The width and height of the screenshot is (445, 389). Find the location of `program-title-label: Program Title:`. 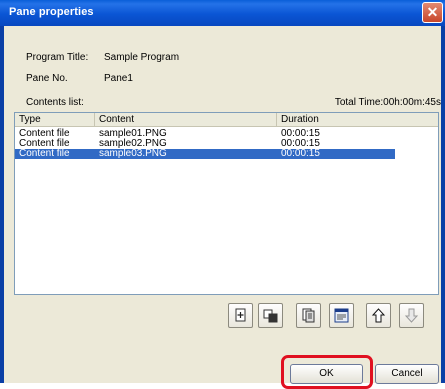

program-title-label: Program Title: is located at coordinates (57, 57).